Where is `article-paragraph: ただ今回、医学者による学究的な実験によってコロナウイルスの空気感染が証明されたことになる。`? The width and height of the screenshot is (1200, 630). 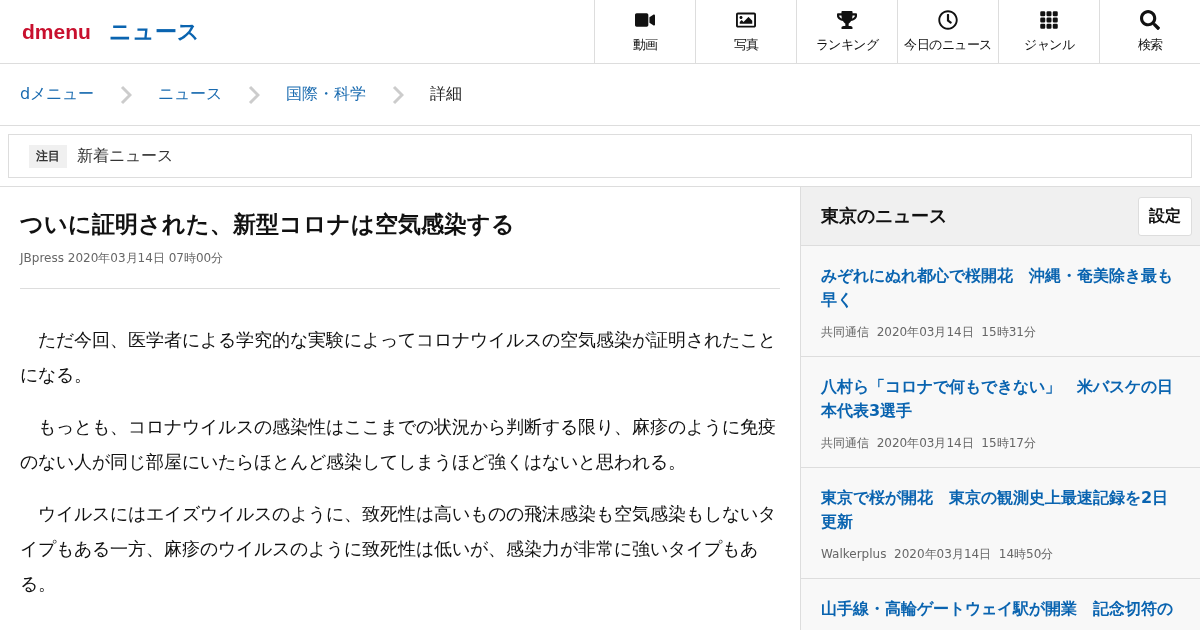 article-paragraph: ただ今回、医学者による学究的な実験によってコロナウイルスの空気感染が証明されたことになる。 is located at coordinates (398, 357).